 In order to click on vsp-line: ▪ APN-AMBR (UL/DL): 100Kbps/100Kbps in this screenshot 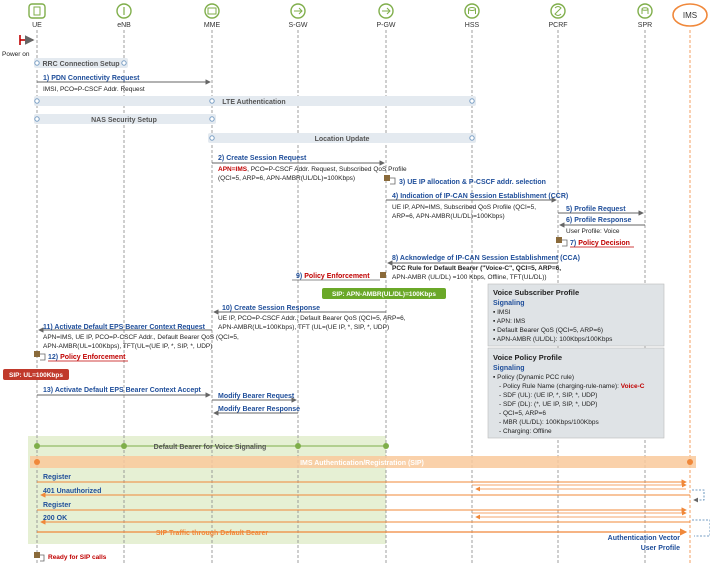, I will do `click(553, 339)`.